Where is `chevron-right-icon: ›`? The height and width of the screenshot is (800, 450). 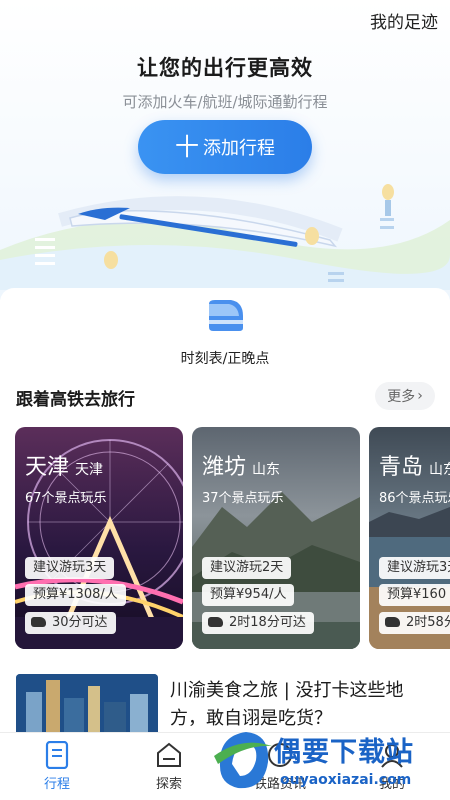
chevron-right-icon: › is located at coordinates (420, 396).